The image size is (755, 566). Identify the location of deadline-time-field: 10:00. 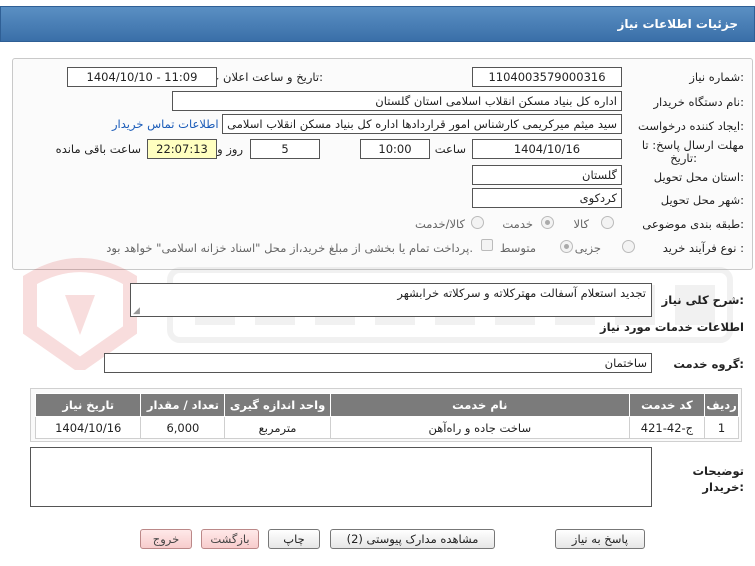
(395, 149).